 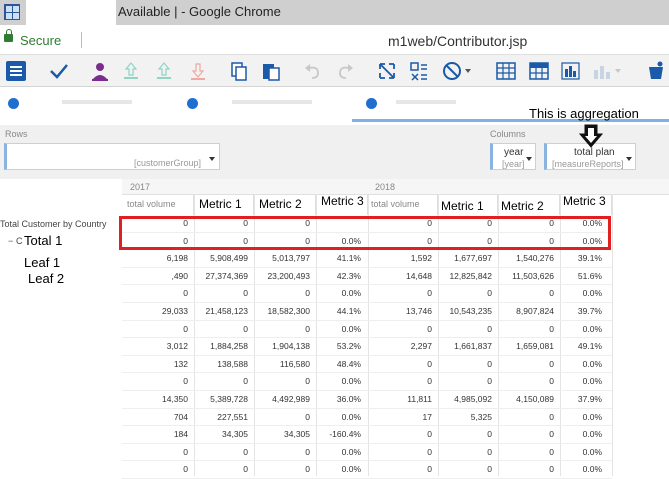 What do you see at coordinates (42, 262) in the screenshot?
I see `row-leaf1-label: Leaf 1` at bounding box center [42, 262].